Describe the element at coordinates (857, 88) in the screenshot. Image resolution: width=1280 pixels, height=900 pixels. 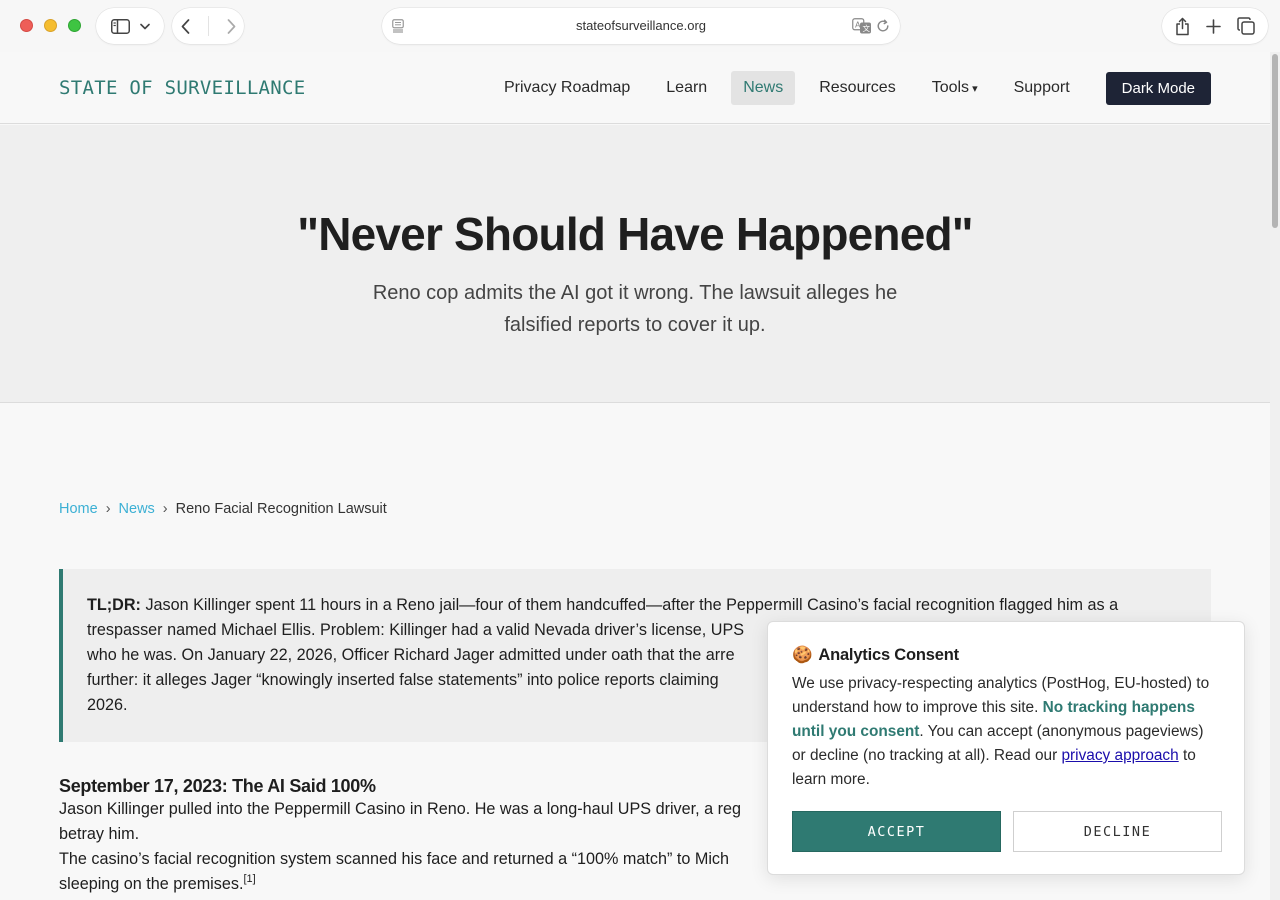
I see `nav-resources: Resources` at that location.